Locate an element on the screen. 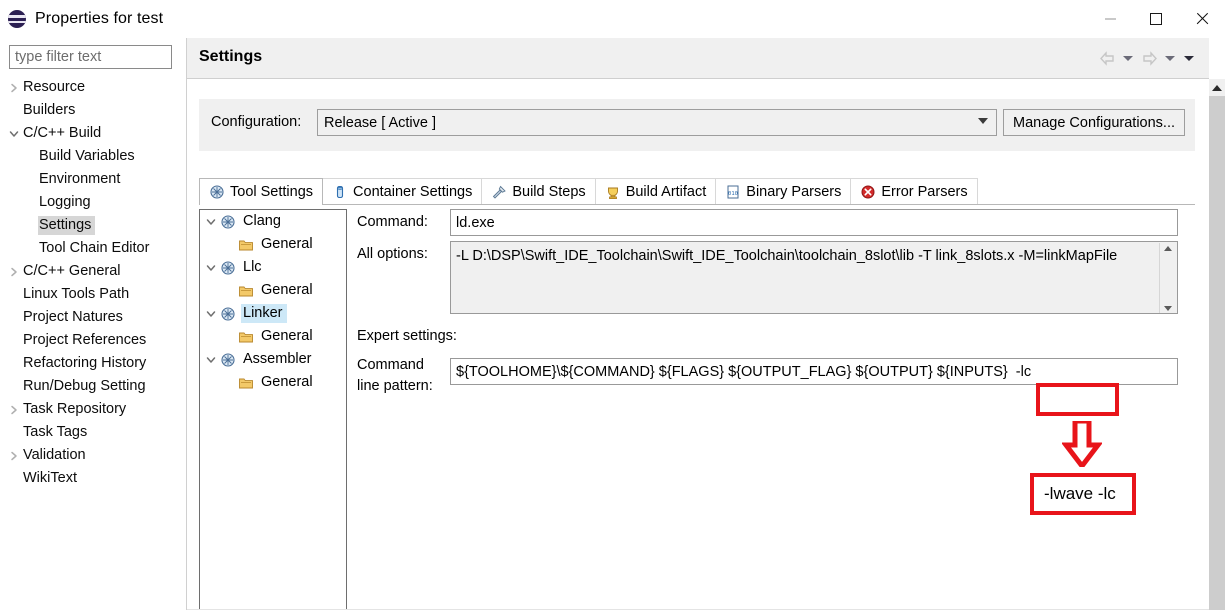  sidebar-item-build-variables: Build Variables is located at coordinates (93, 156).